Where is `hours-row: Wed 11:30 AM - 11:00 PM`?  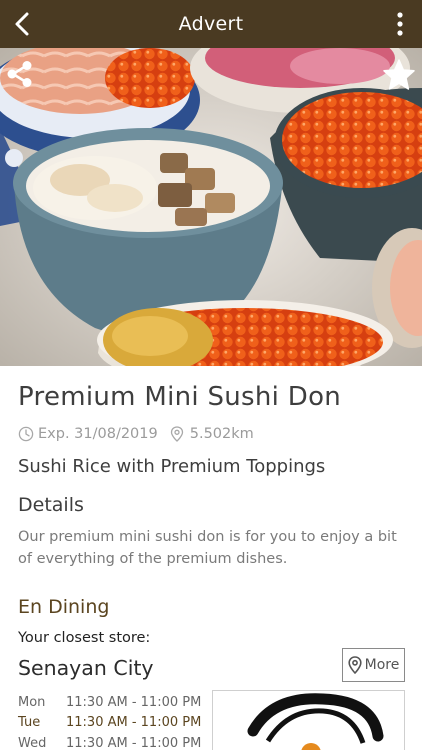 hours-row: Wed 11:30 AM - 11:00 PM is located at coordinates (109, 741).